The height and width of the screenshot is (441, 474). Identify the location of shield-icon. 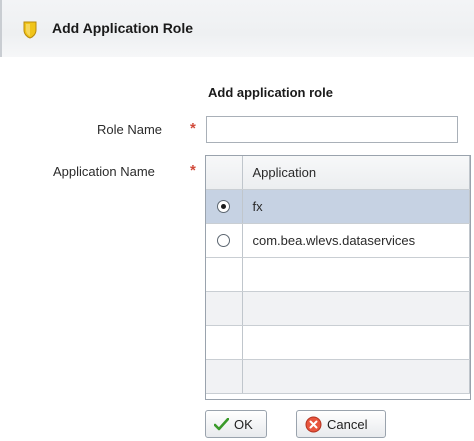
(30, 30).